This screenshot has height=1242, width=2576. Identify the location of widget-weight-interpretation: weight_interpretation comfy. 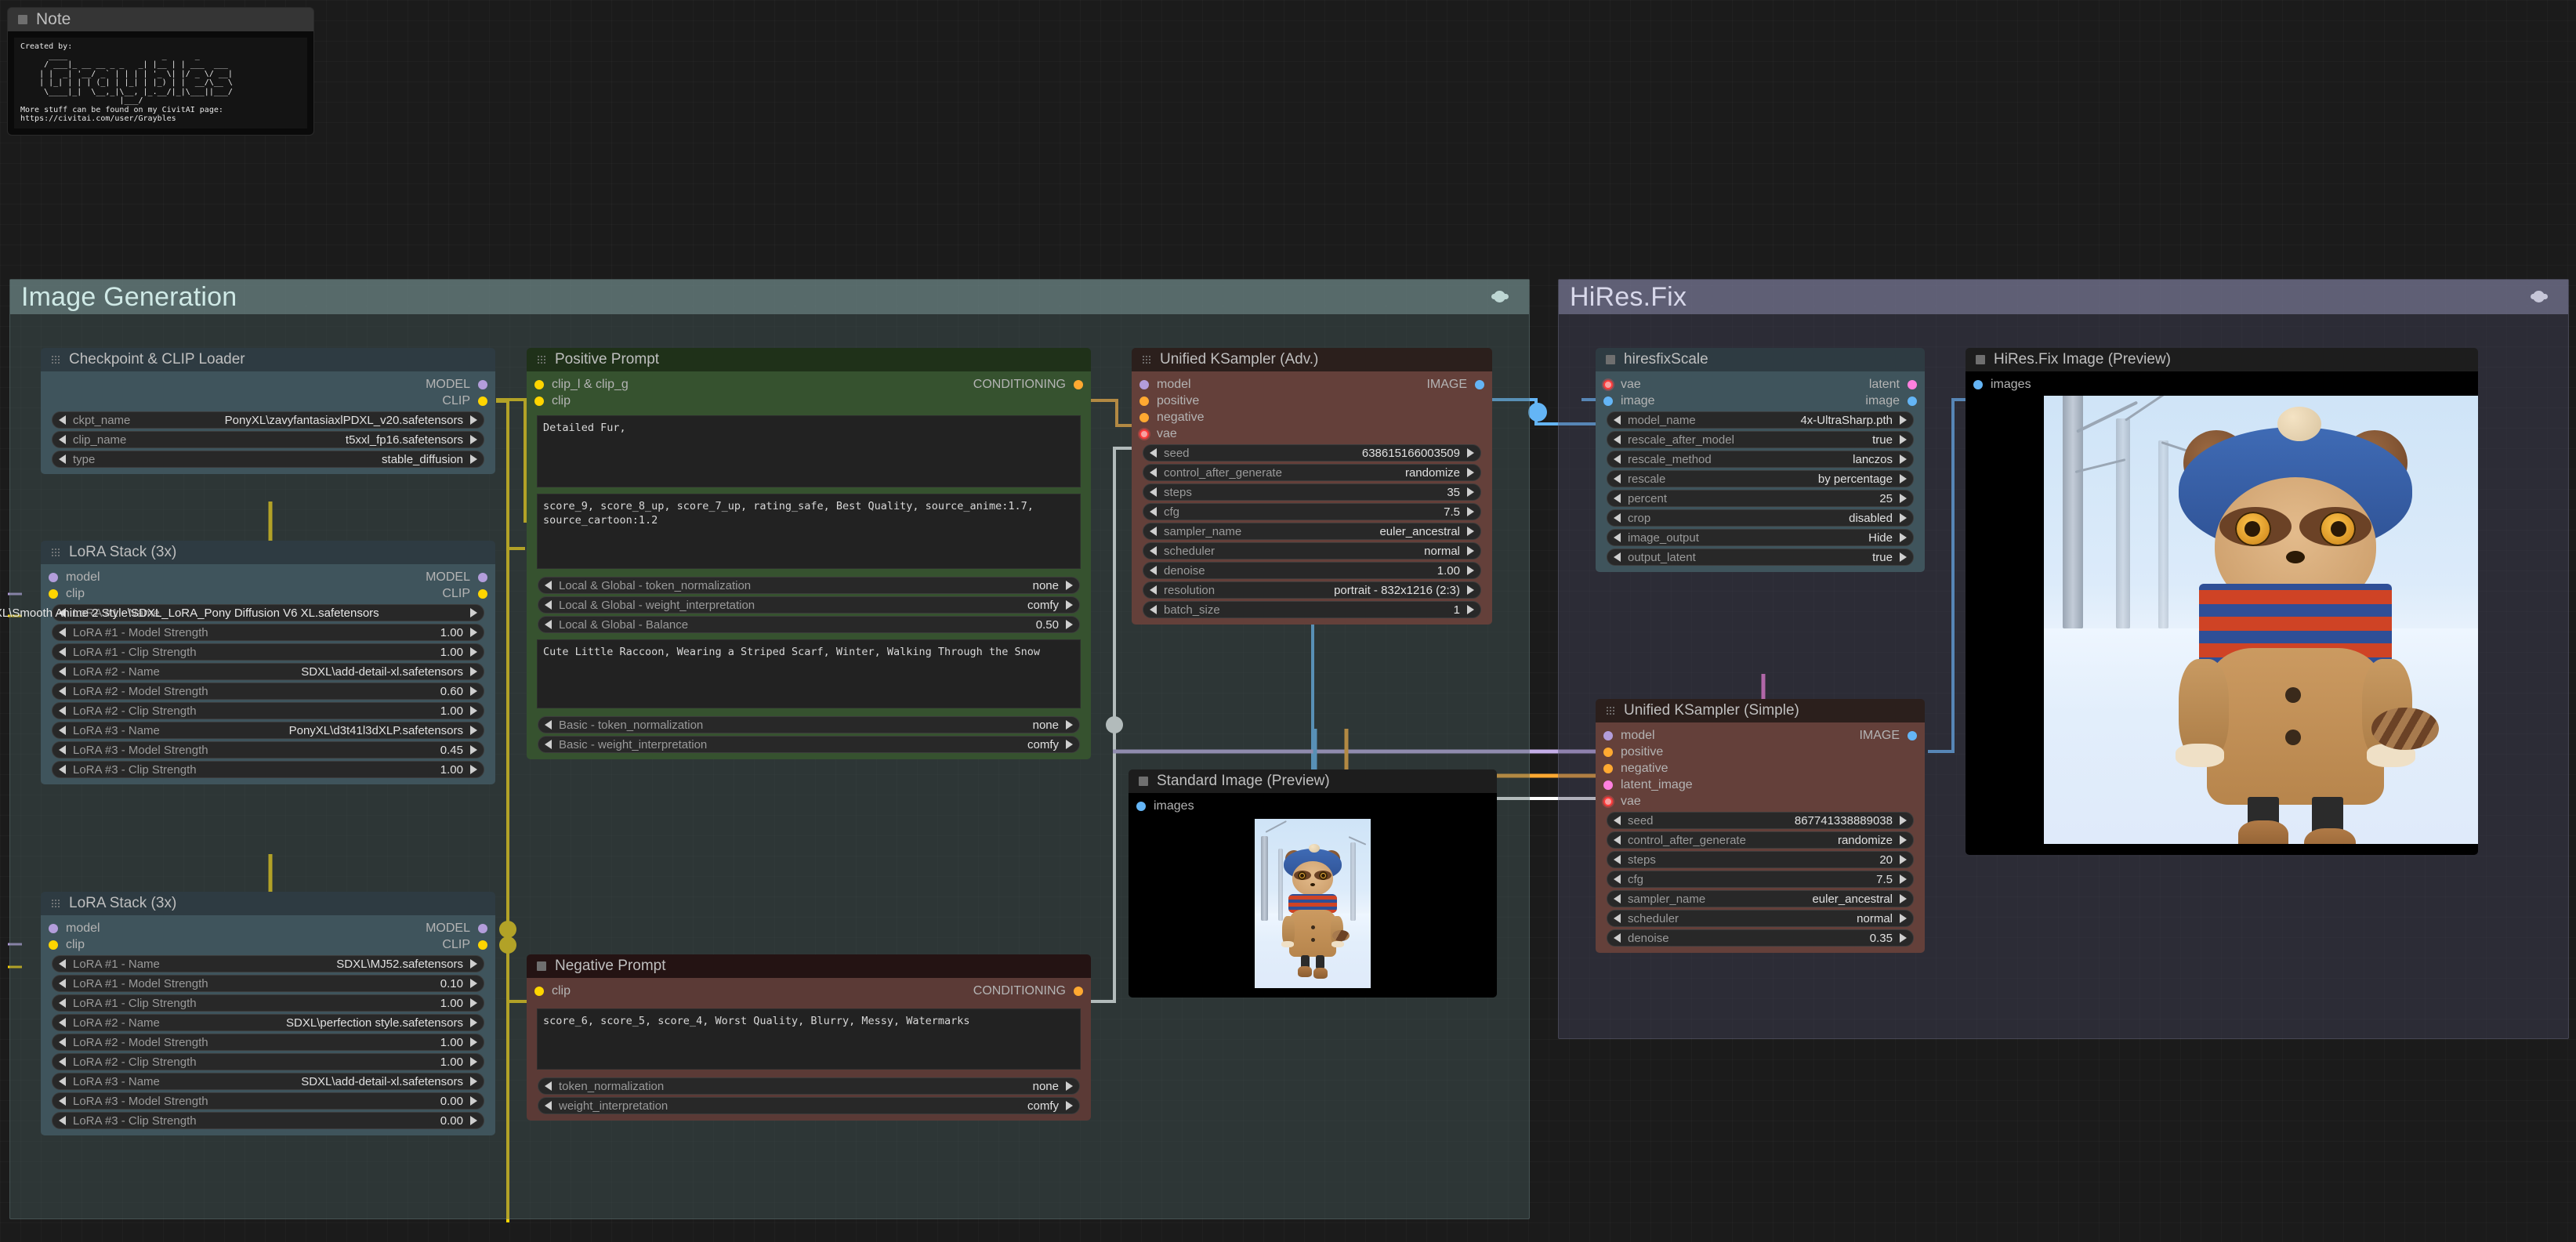
(809, 1105).